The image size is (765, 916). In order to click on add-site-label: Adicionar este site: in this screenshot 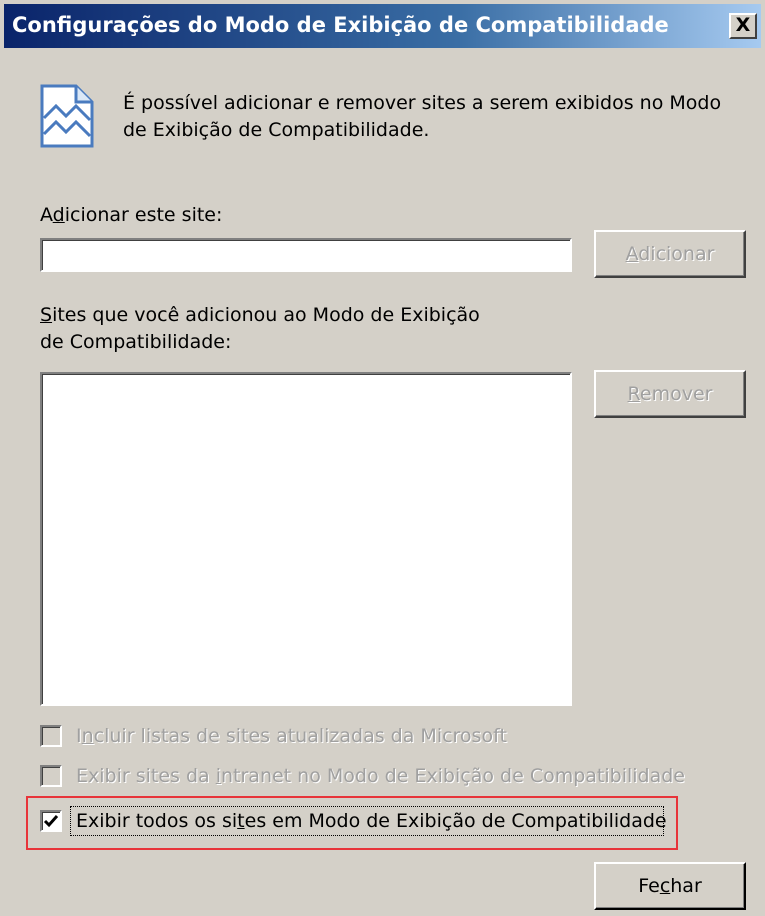, I will do `click(131, 215)`.